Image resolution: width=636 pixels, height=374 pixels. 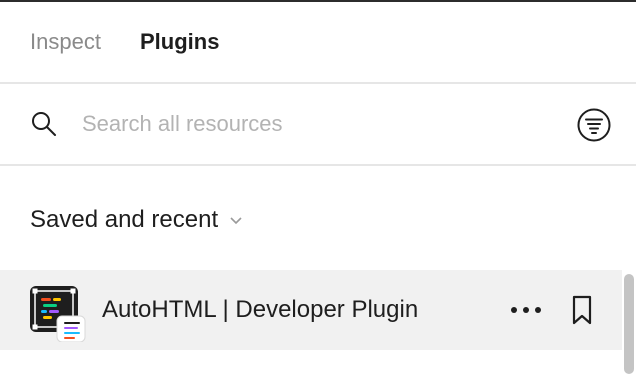 I want to click on bookmark-icon, so click(x=582, y=310).